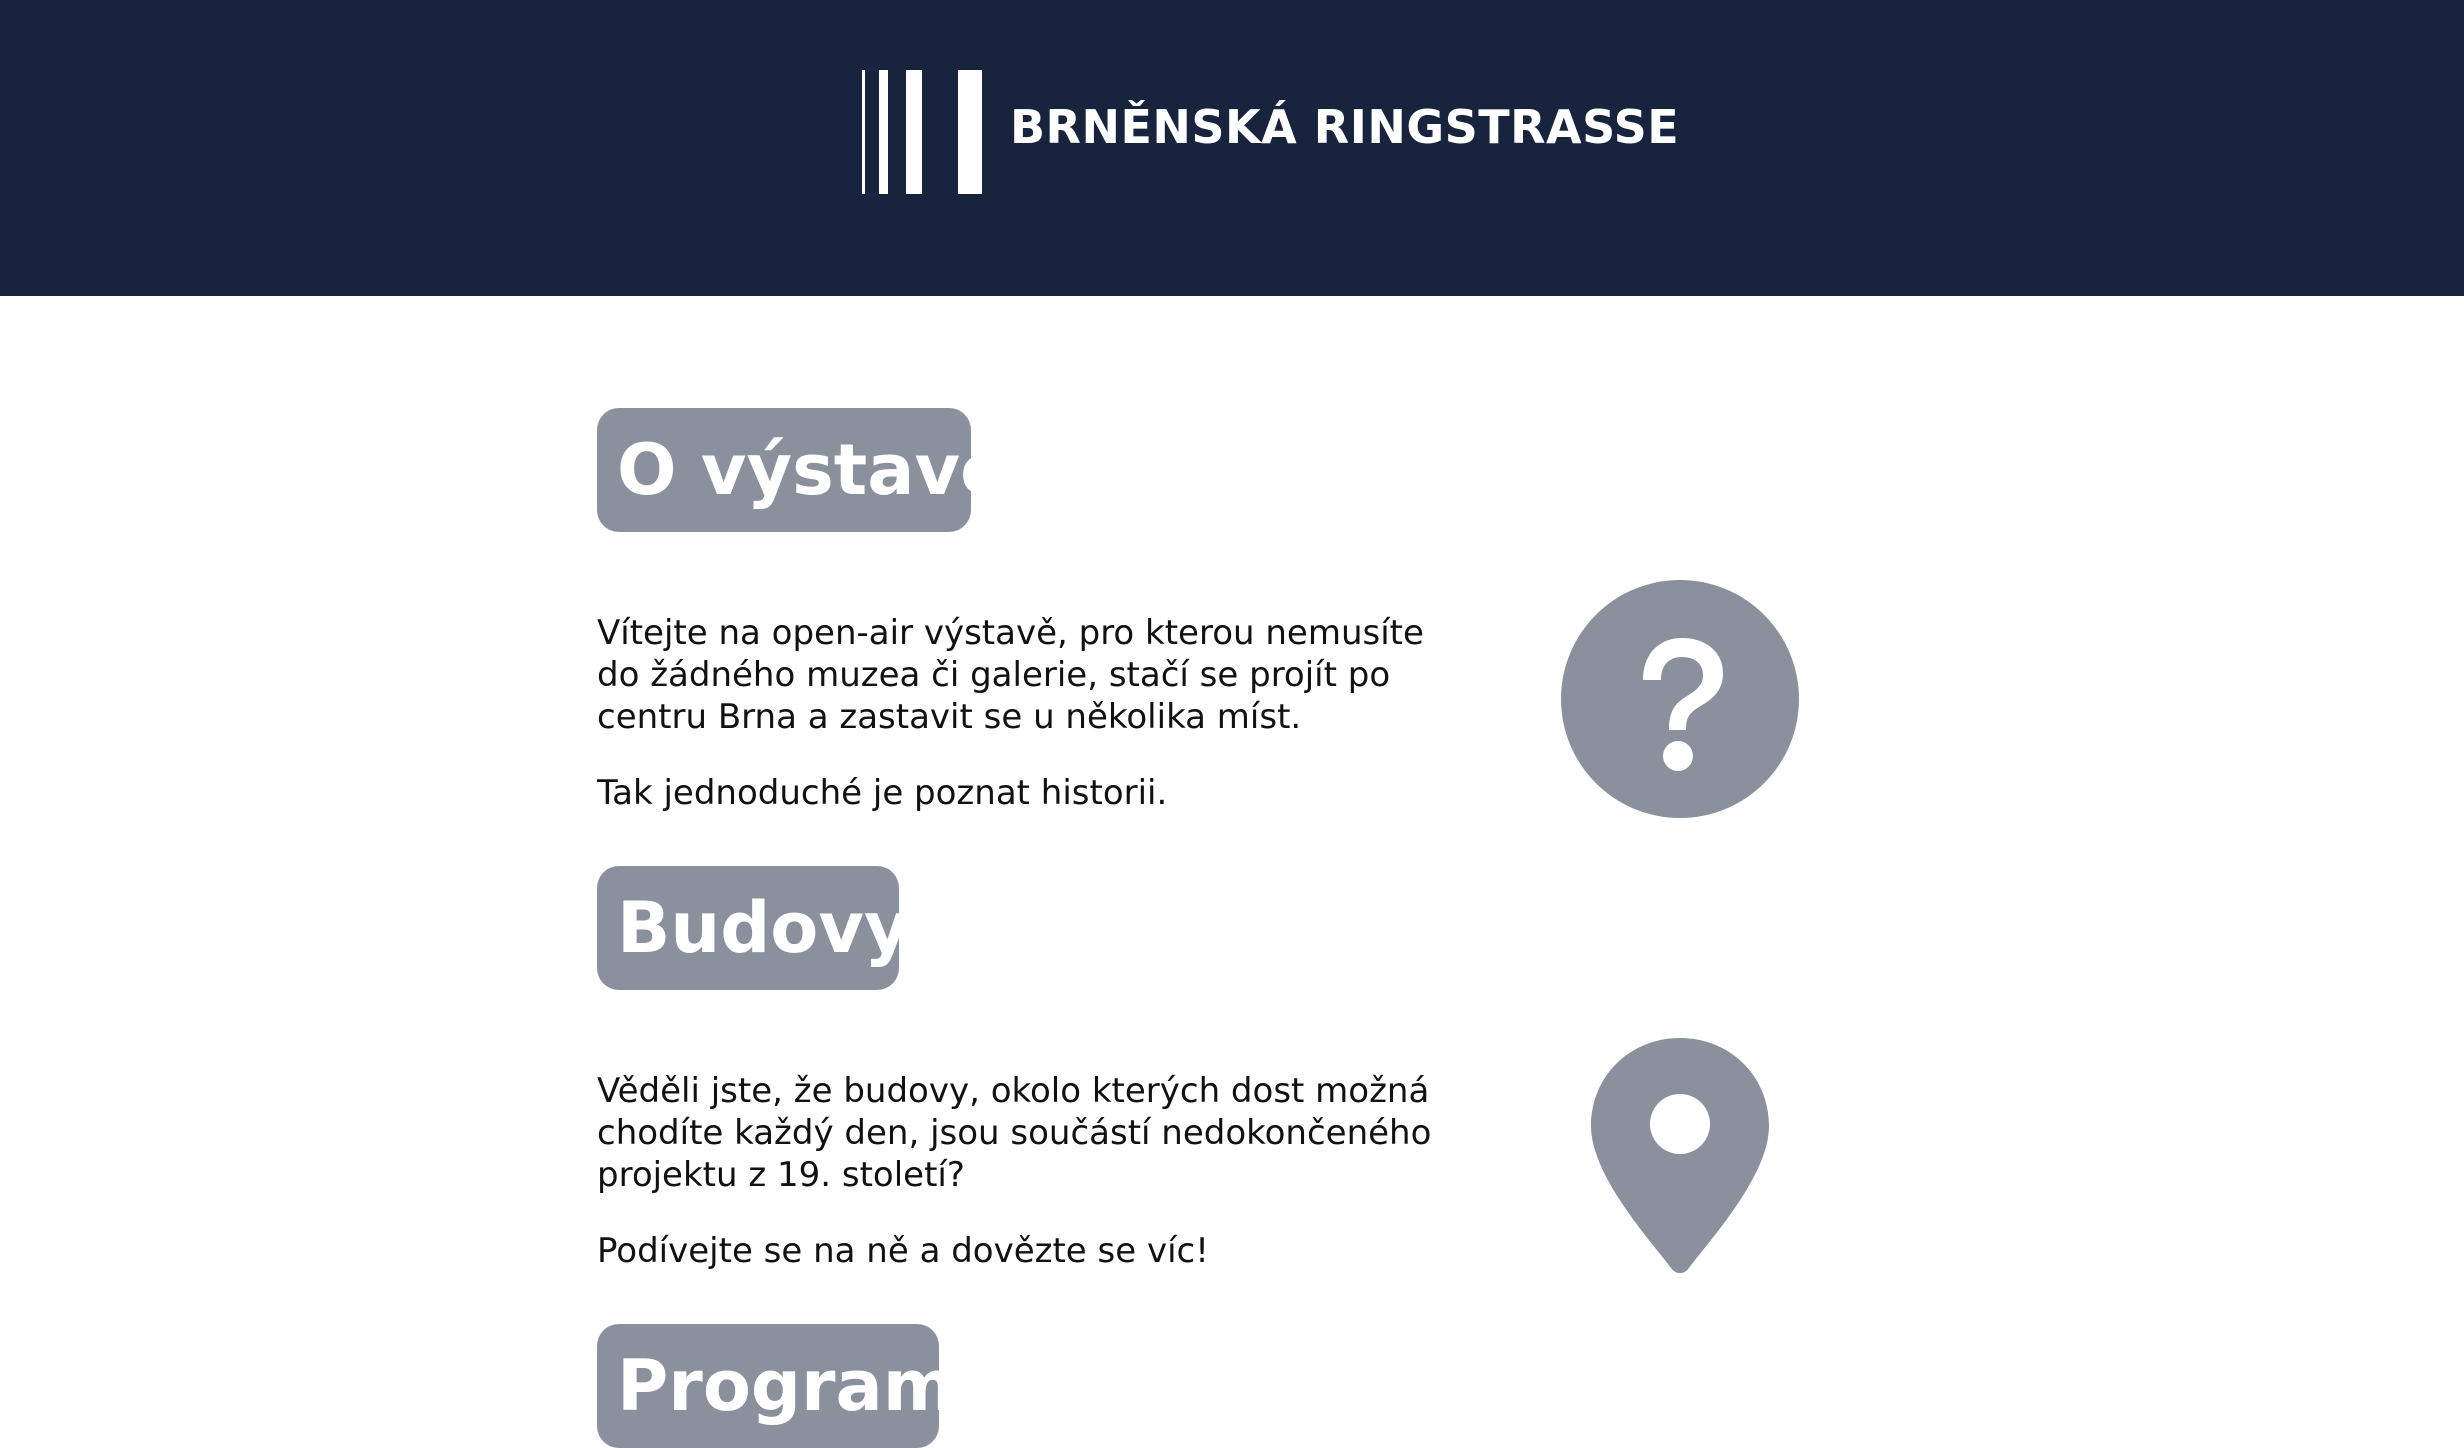 The height and width of the screenshot is (1448, 2464). What do you see at coordinates (1345, 127) in the screenshot?
I see `site-title: BRNĚNSKÁ RINGSTRASSE` at bounding box center [1345, 127].